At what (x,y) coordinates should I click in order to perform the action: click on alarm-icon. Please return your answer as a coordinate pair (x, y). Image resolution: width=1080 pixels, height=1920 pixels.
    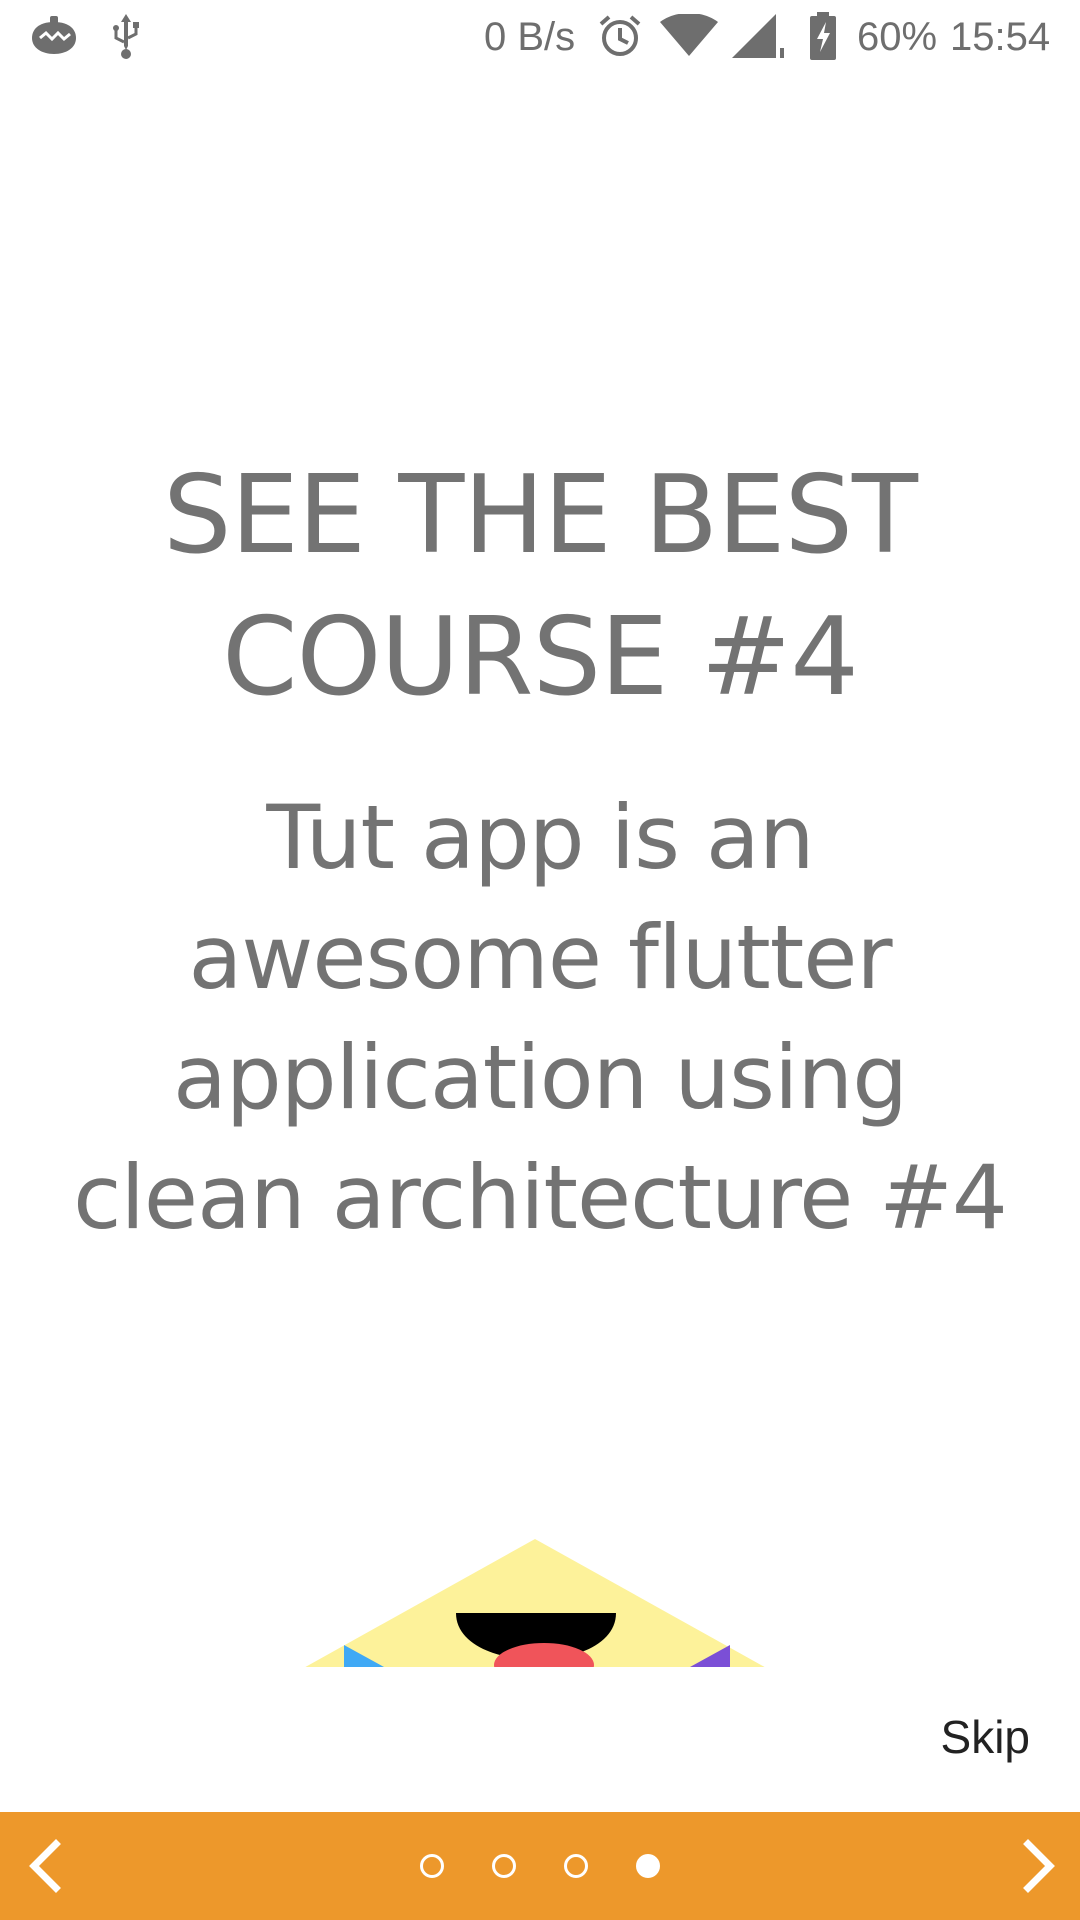
    Looking at the image, I should click on (620, 35).